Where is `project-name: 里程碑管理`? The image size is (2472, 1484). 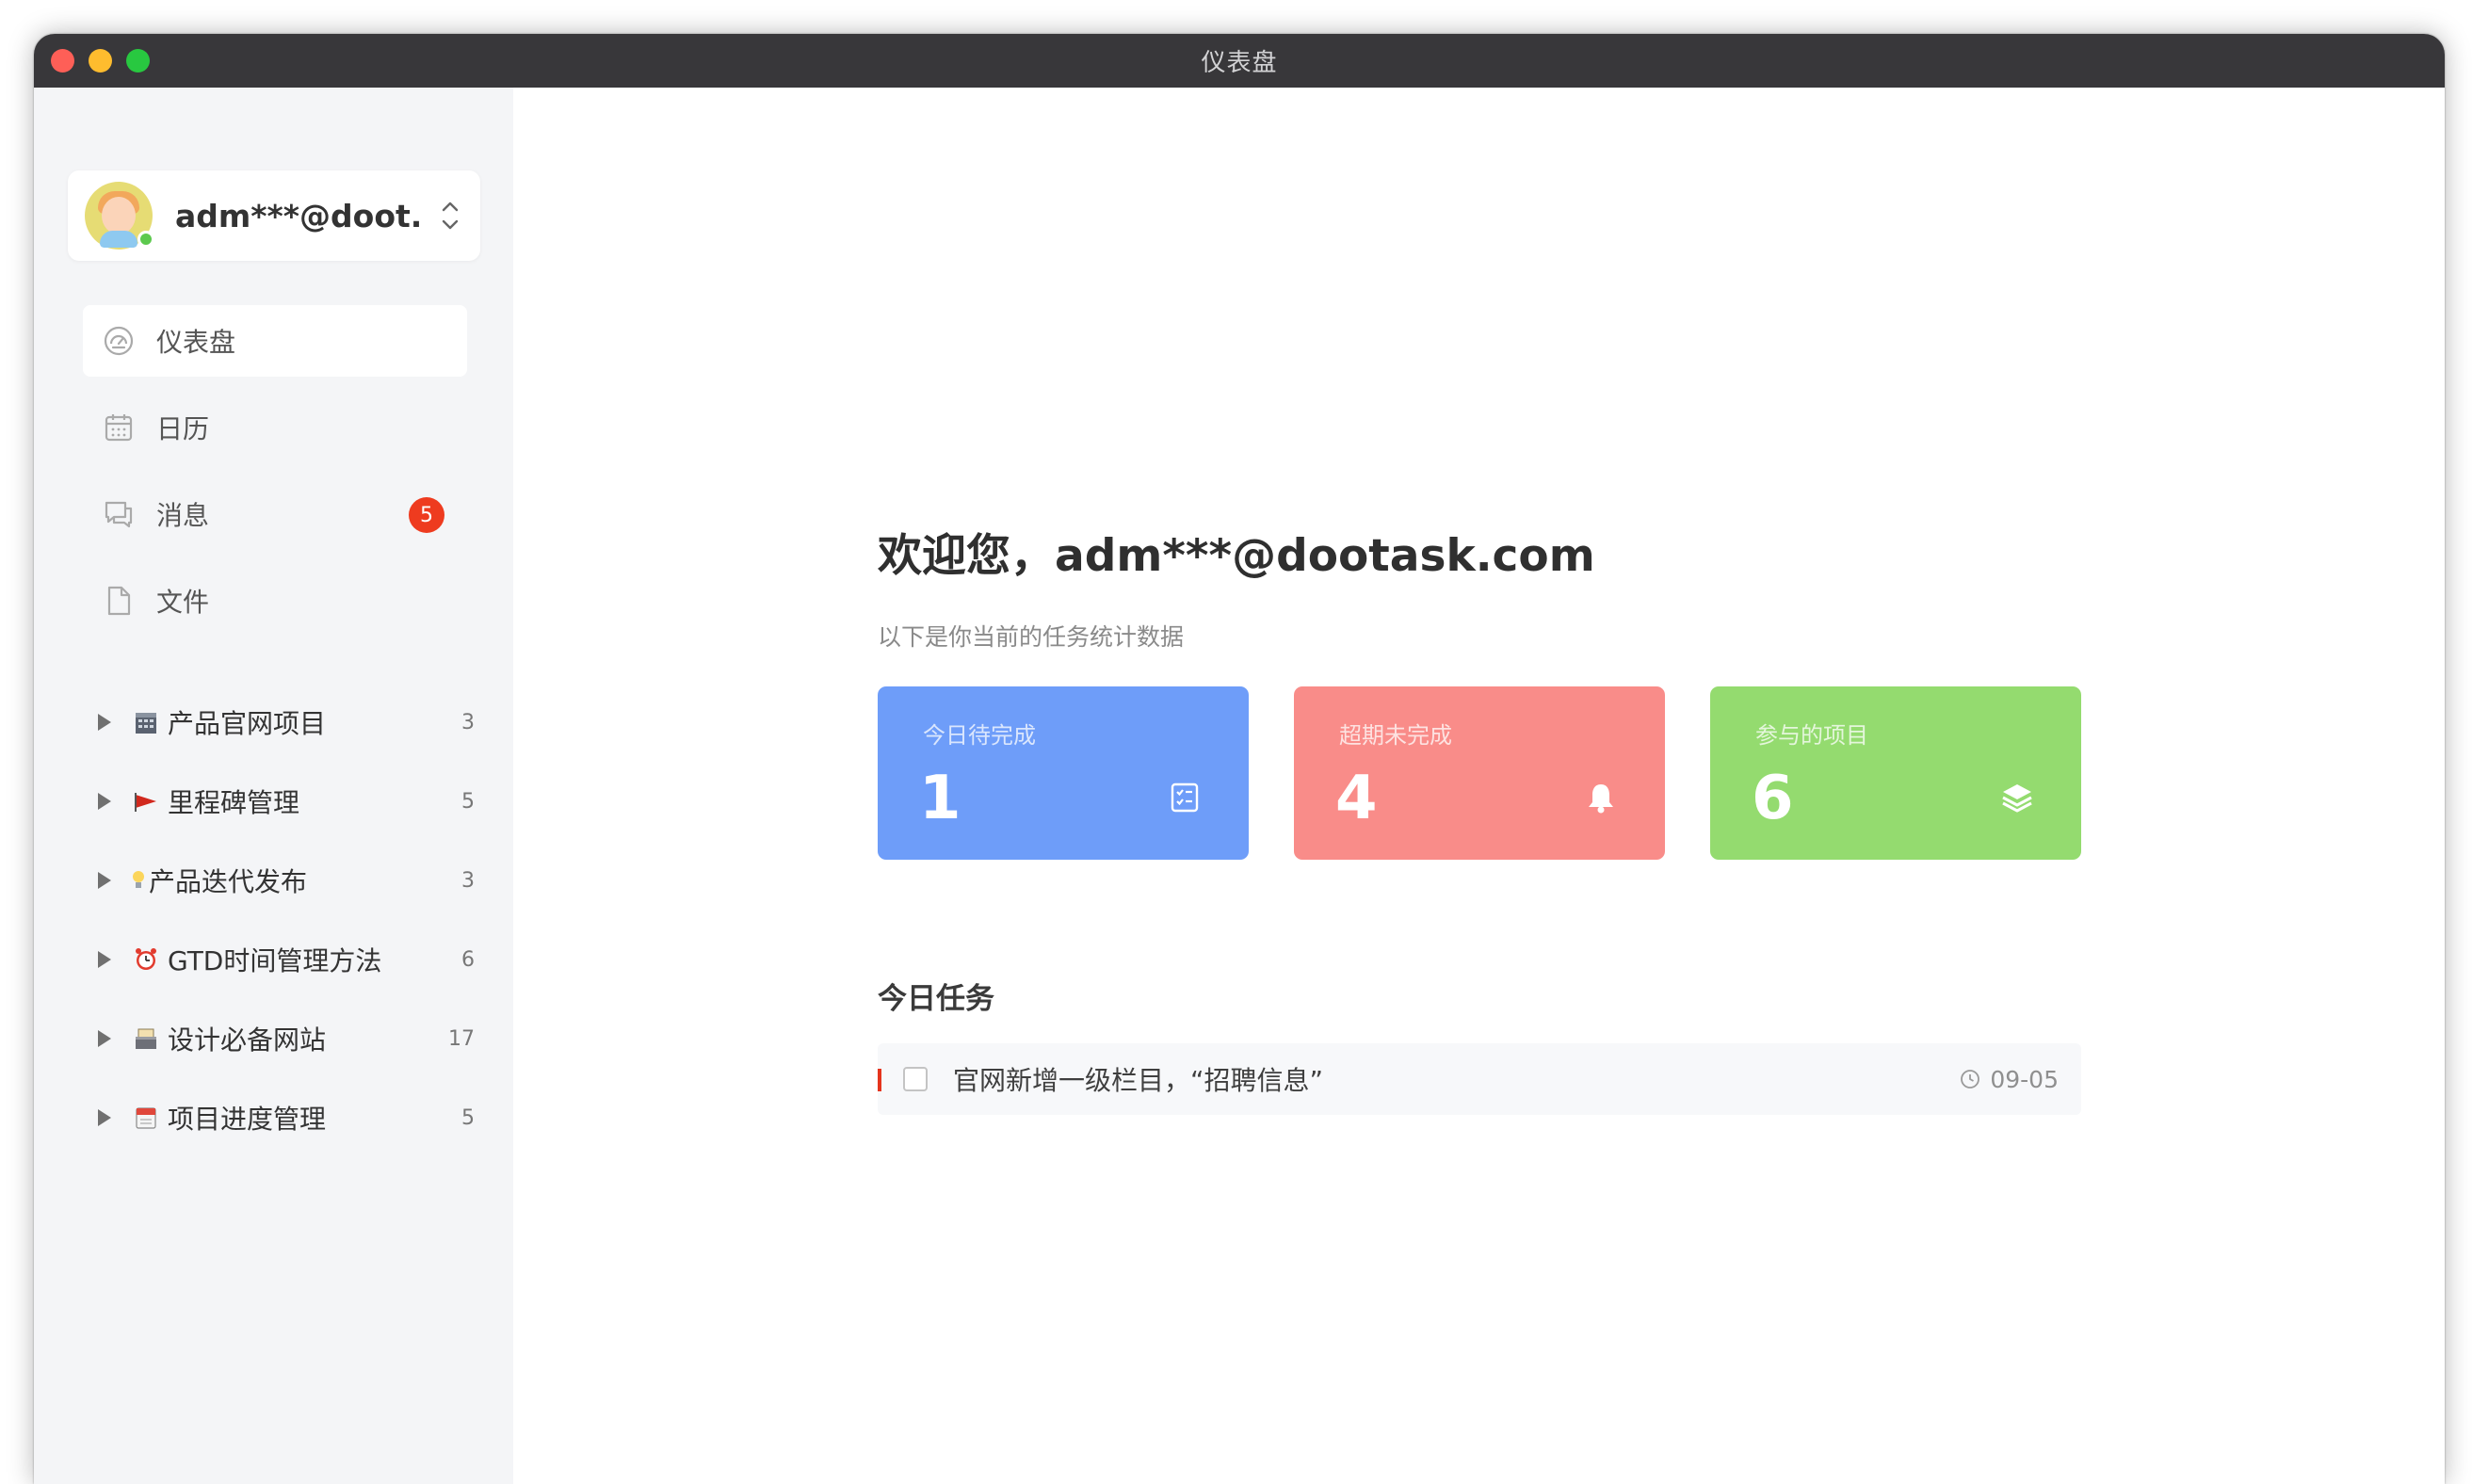
project-name: 里程碑管理 is located at coordinates (234, 803).